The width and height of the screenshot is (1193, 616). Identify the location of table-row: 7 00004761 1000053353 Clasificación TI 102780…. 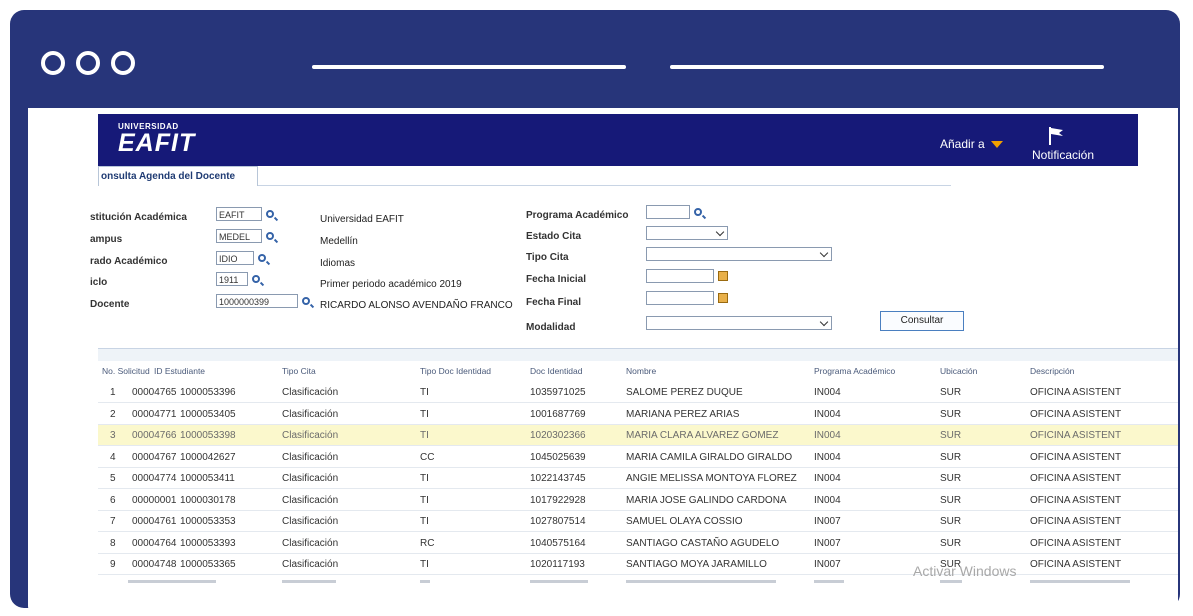
(638, 521).